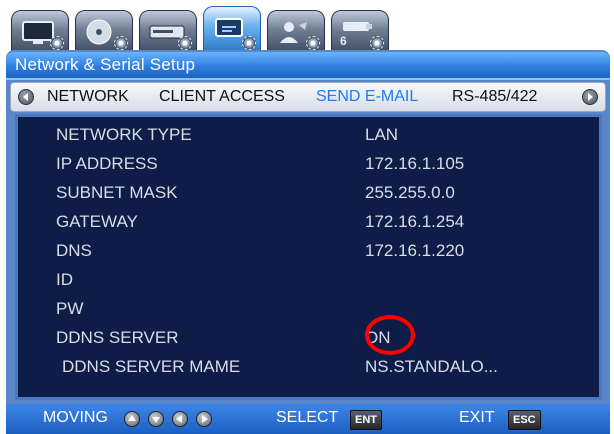 The image size is (614, 434). Describe the element at coordinates (414, 251) in the screenshot. I see `setting-value: 172.16.1.220` at that location.